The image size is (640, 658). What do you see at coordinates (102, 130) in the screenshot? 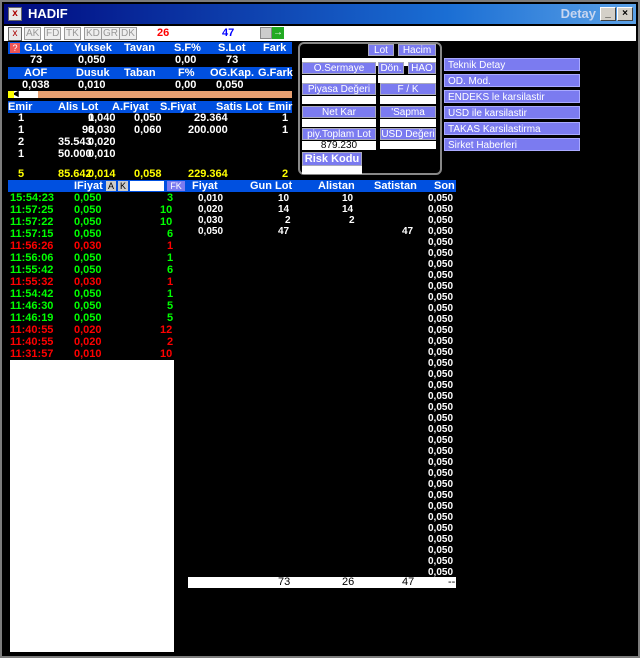
I see `depth-cell: 0,030` at bounding box center [102, 130].